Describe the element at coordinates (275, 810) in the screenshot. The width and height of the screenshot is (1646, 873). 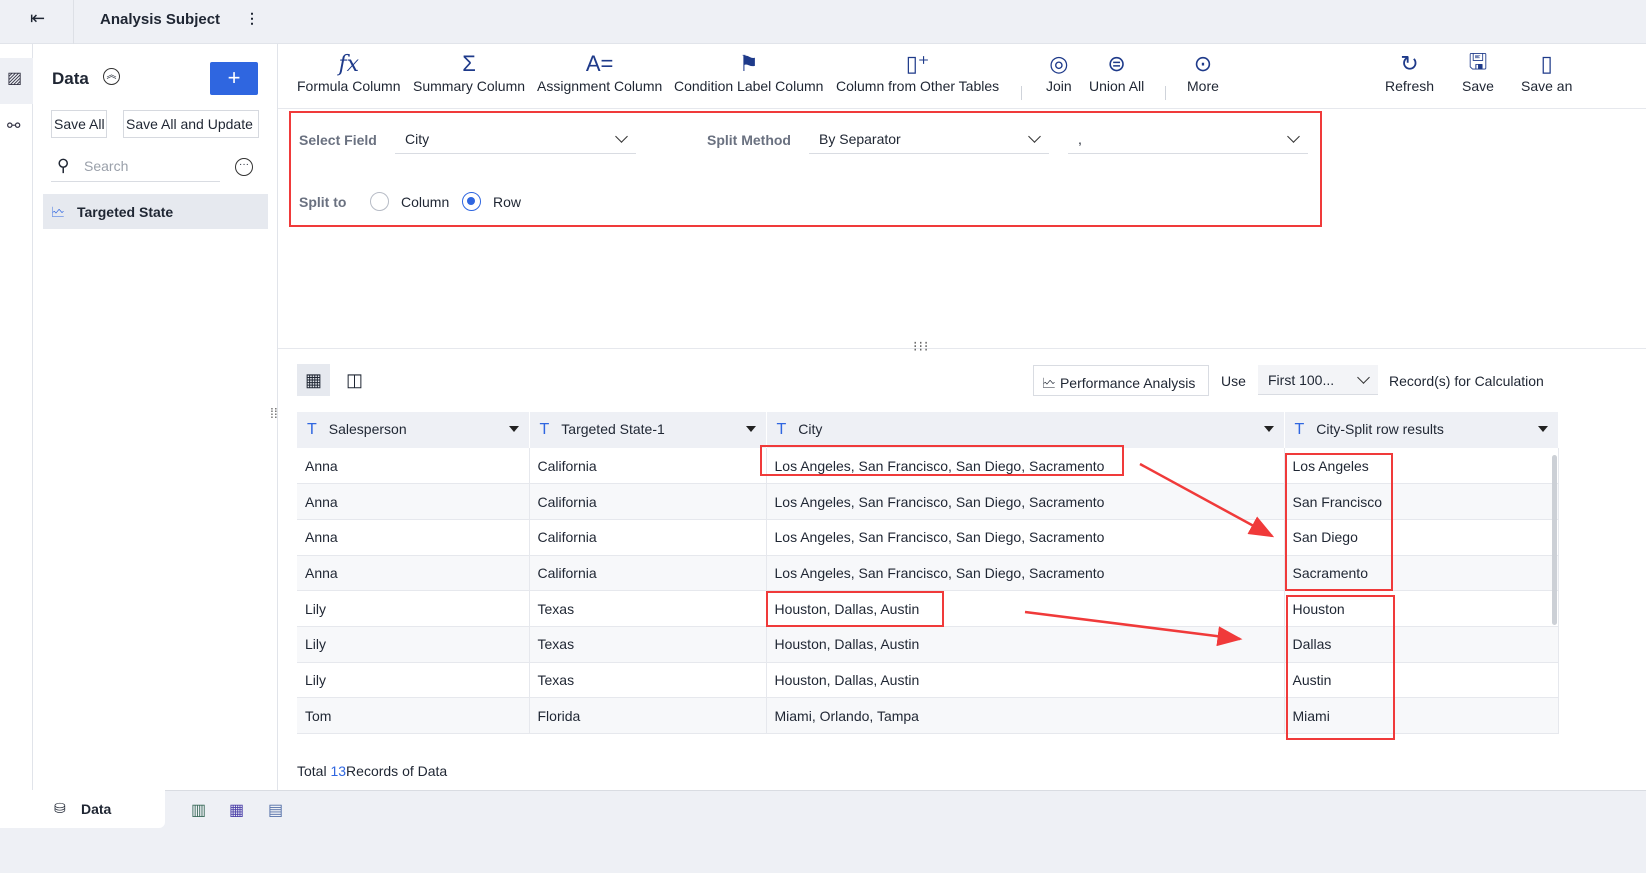
I see `add-report-icon: ▤` at that location.